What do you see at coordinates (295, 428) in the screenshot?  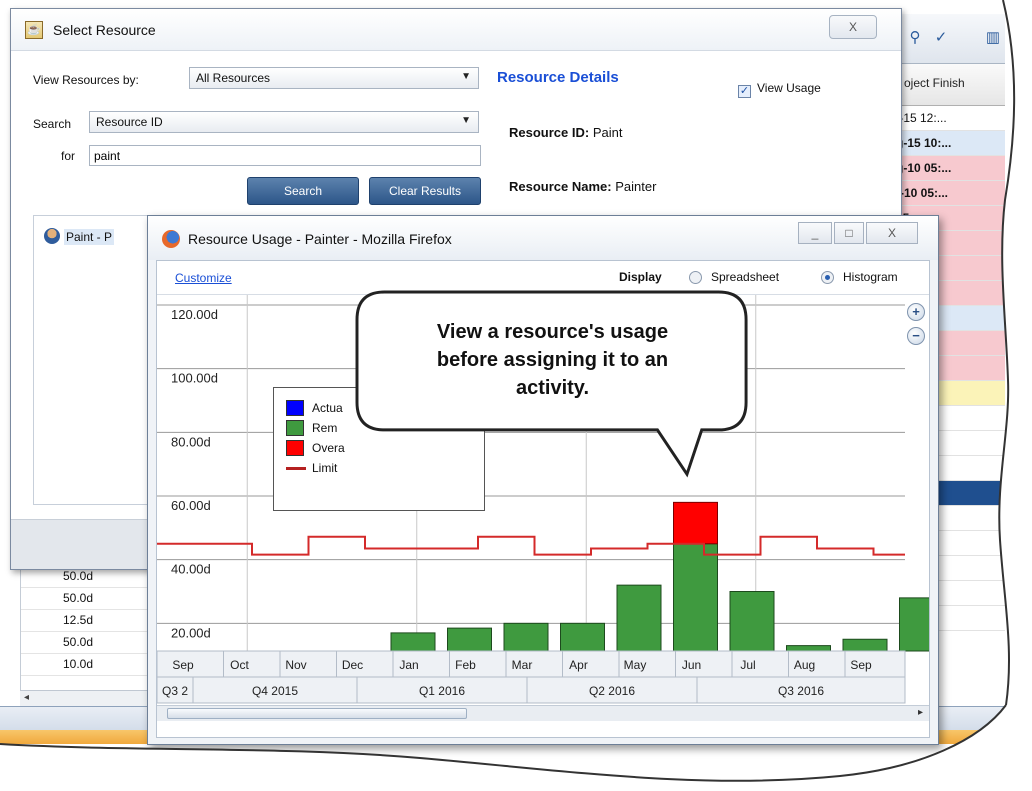 I see `legend-swatch-remaining` at bounding box center [295, 428].